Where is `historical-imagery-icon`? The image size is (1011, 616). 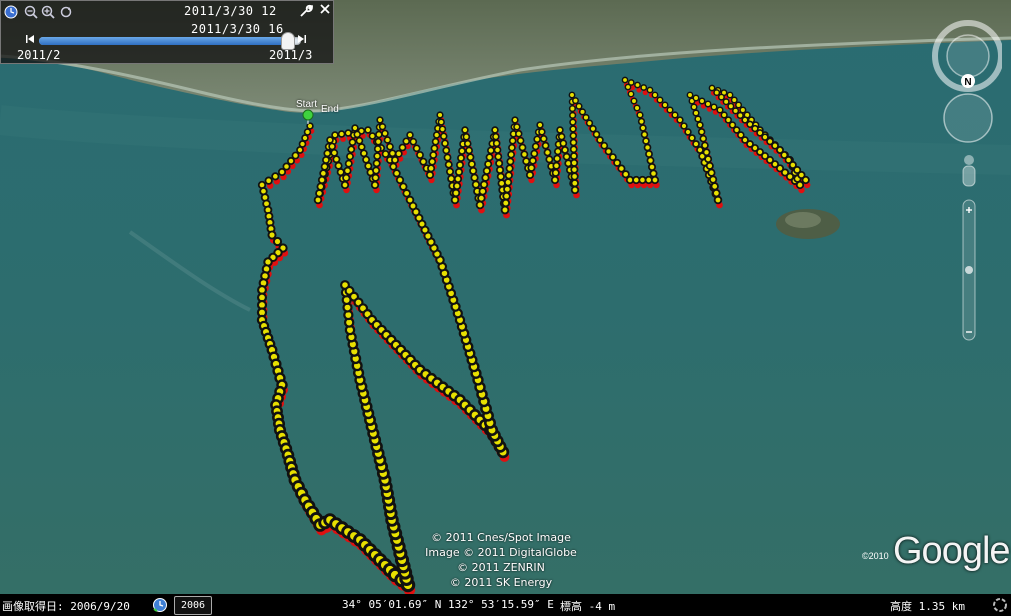
historical-imagery-icon is located at coordinates (160, 606).